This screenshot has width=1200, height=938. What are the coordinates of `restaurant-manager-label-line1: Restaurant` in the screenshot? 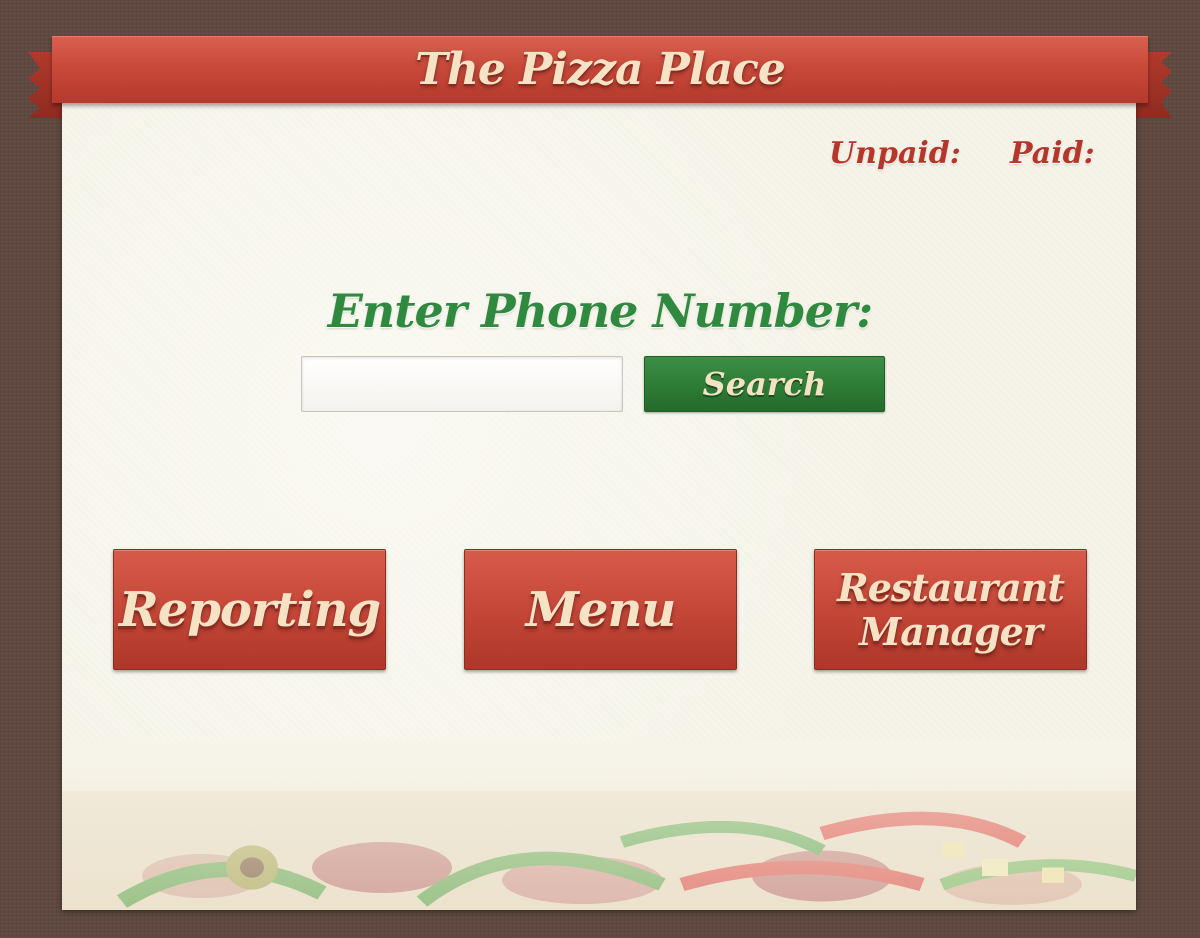 It's located at (951, 587).